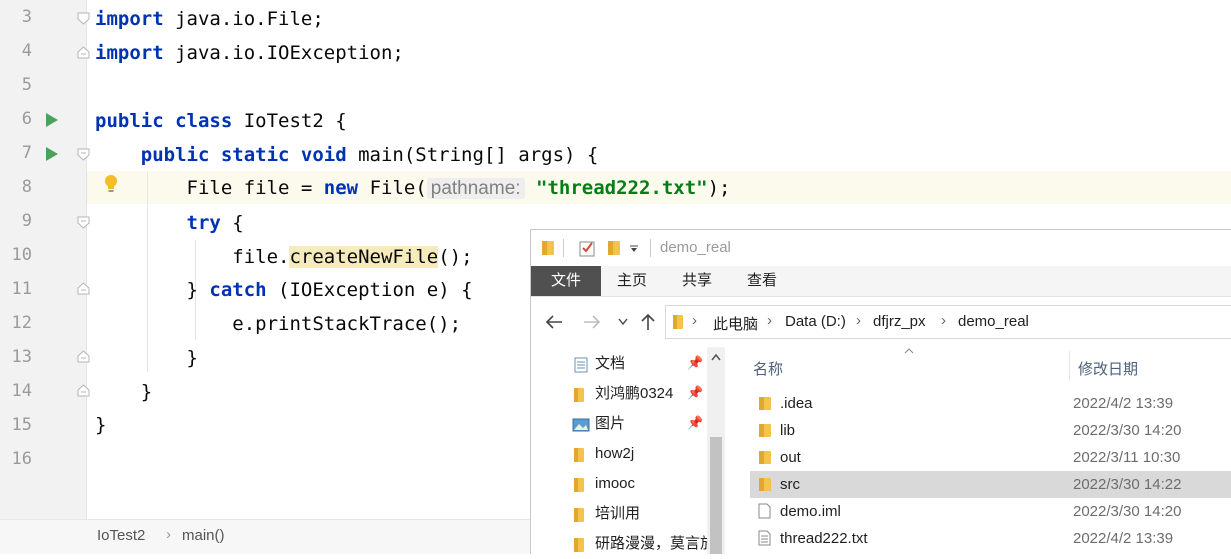  Describe the element at coordinates (990, 538) in the screenshot. I see `file-row: thread222.txt 2022/4/2 13:39` at that location.